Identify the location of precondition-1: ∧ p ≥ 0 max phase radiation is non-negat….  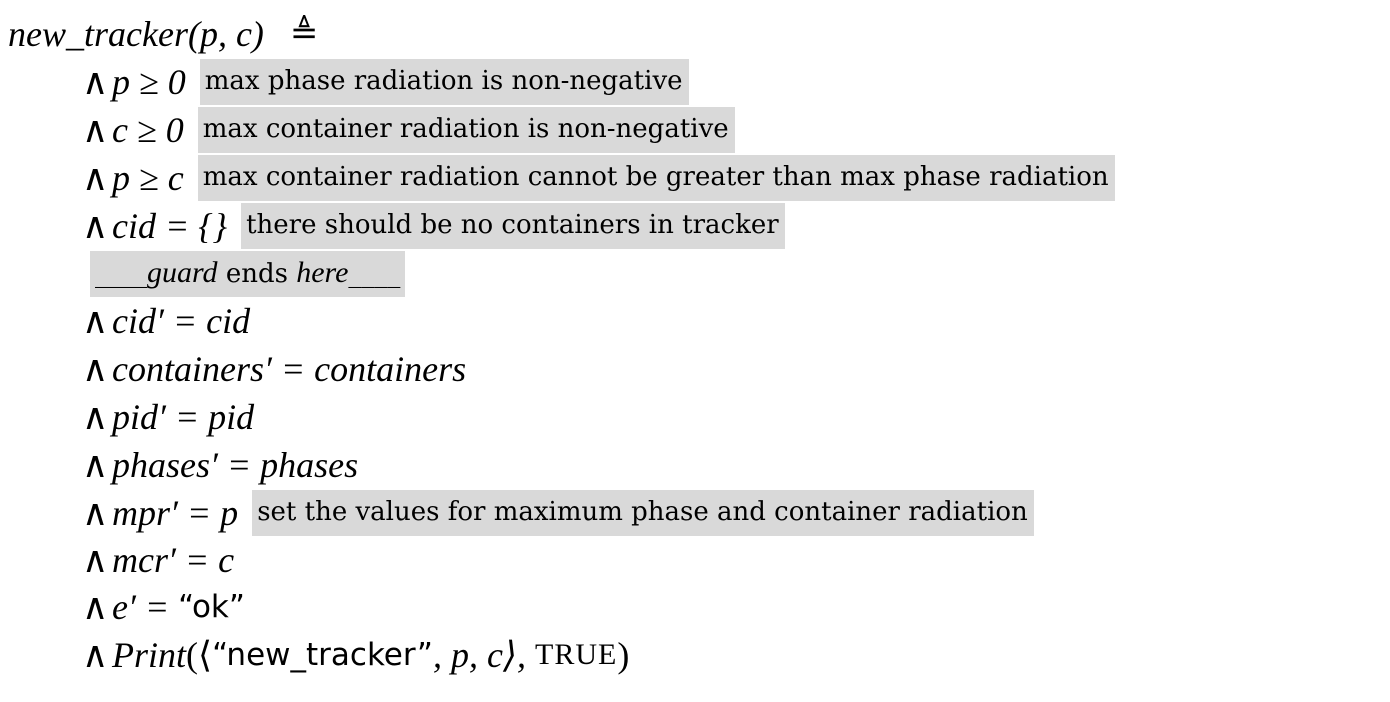
(344, 82).